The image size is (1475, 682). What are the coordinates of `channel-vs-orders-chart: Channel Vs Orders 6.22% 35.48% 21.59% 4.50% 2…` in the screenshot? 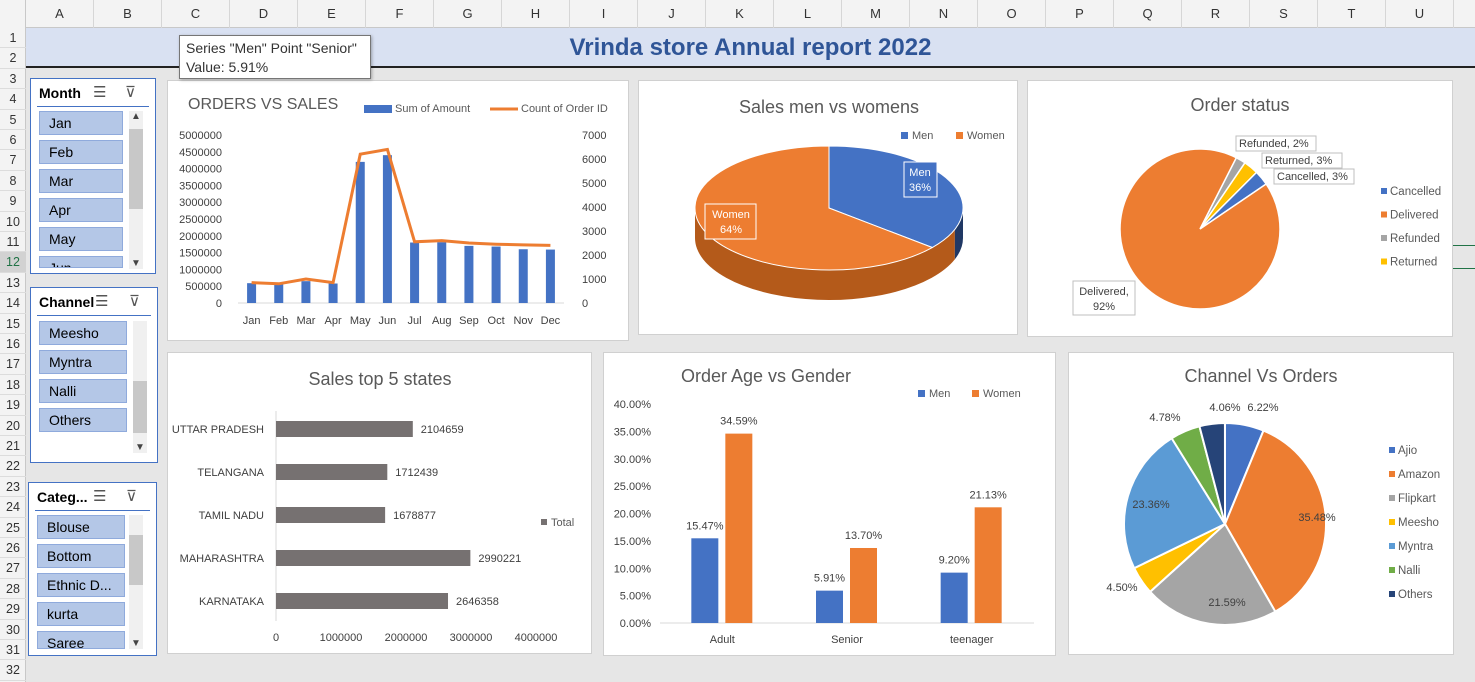 It's located at (1261, 503).